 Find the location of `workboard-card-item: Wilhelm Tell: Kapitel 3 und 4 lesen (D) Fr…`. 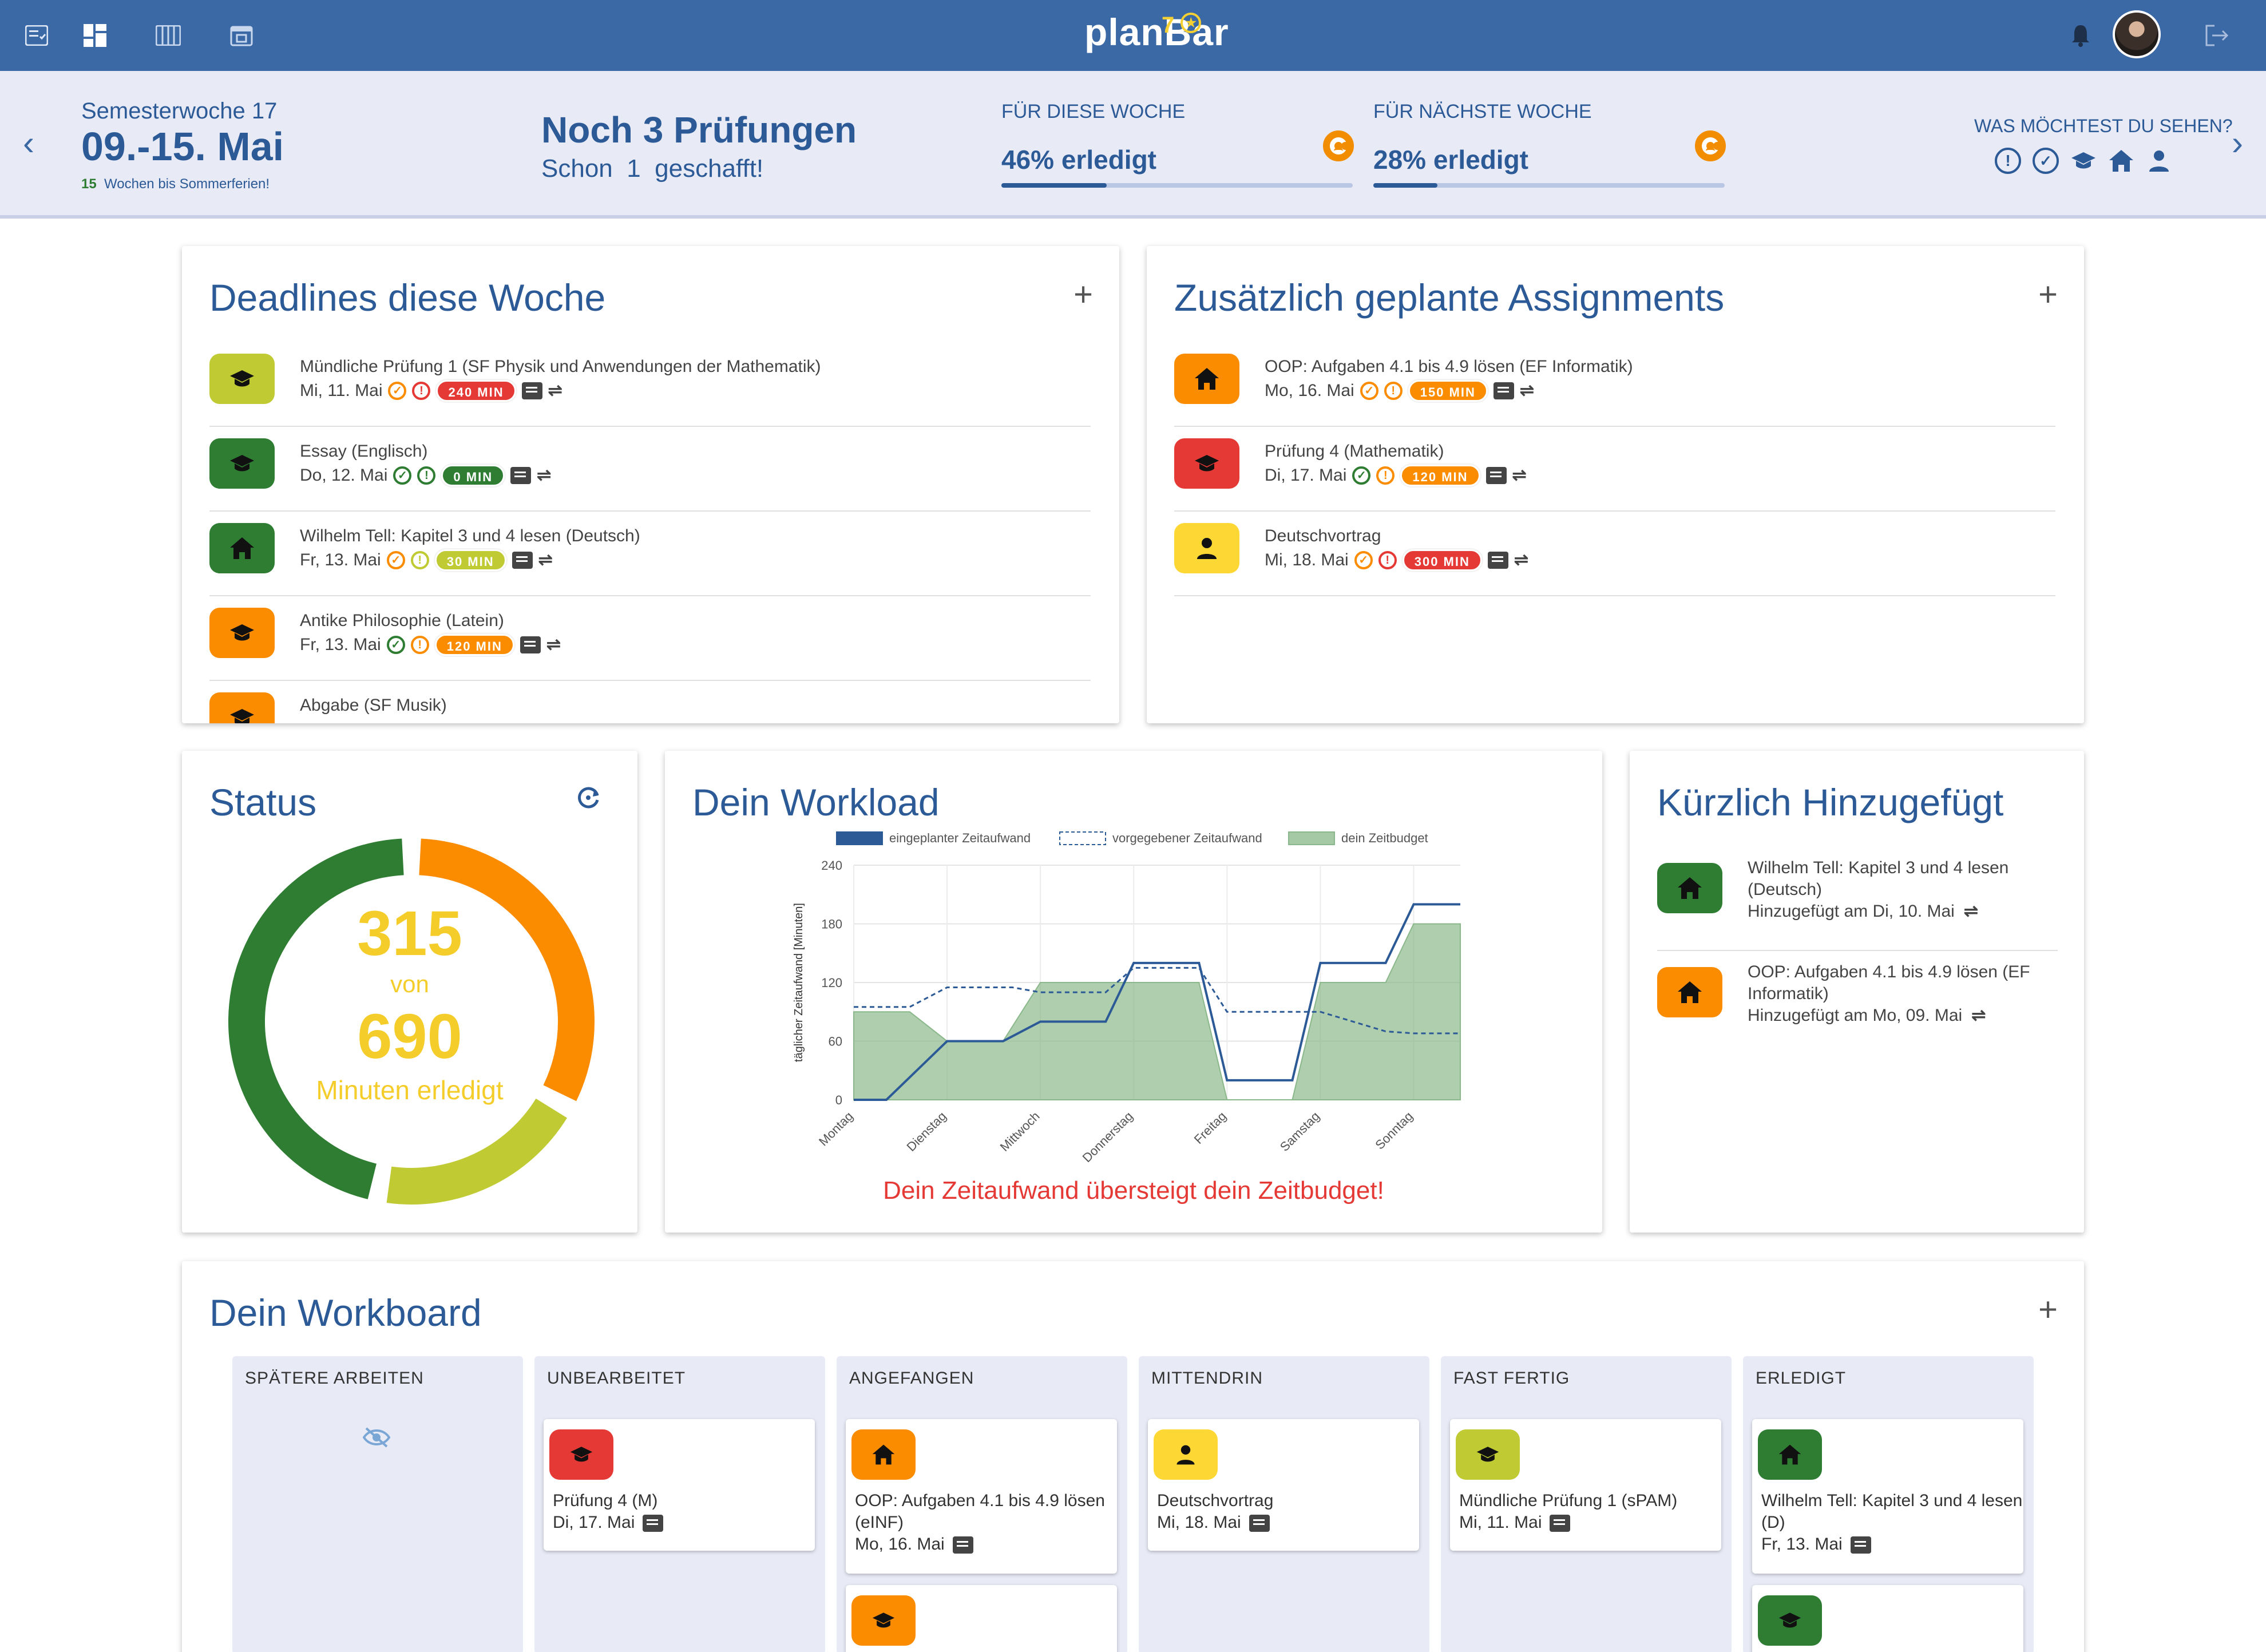

workboard-card-item: Wilhelm Tell: Kapitel 3 und 4 lesen (D) Fr… is located at coordinates (1887, 1497).